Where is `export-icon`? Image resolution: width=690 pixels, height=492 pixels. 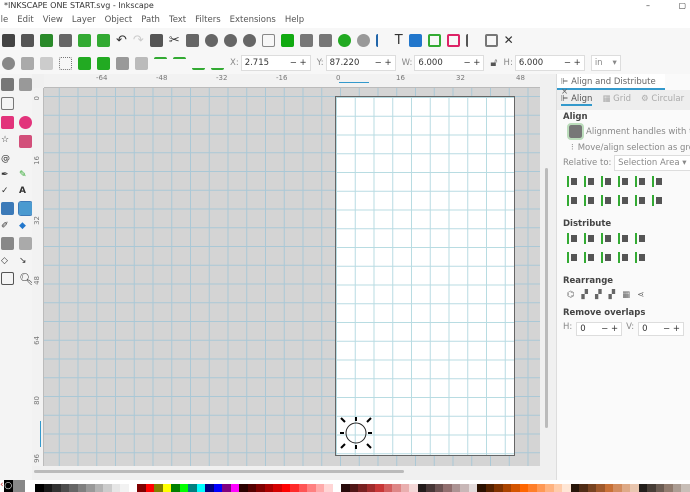
export-icon is located at coordinates (103, 40).